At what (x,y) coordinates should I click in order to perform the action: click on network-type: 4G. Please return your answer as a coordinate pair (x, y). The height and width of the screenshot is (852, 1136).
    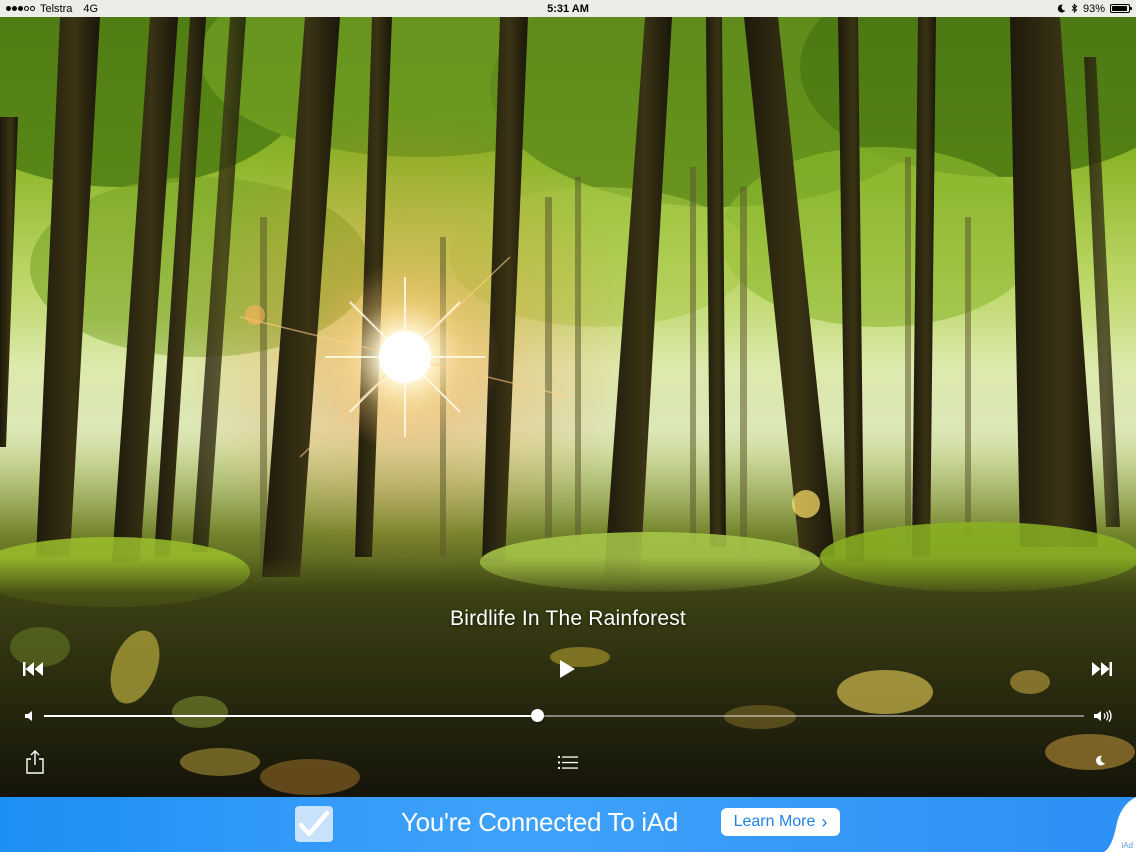
    Looking at the image, I should click on (91, 8).